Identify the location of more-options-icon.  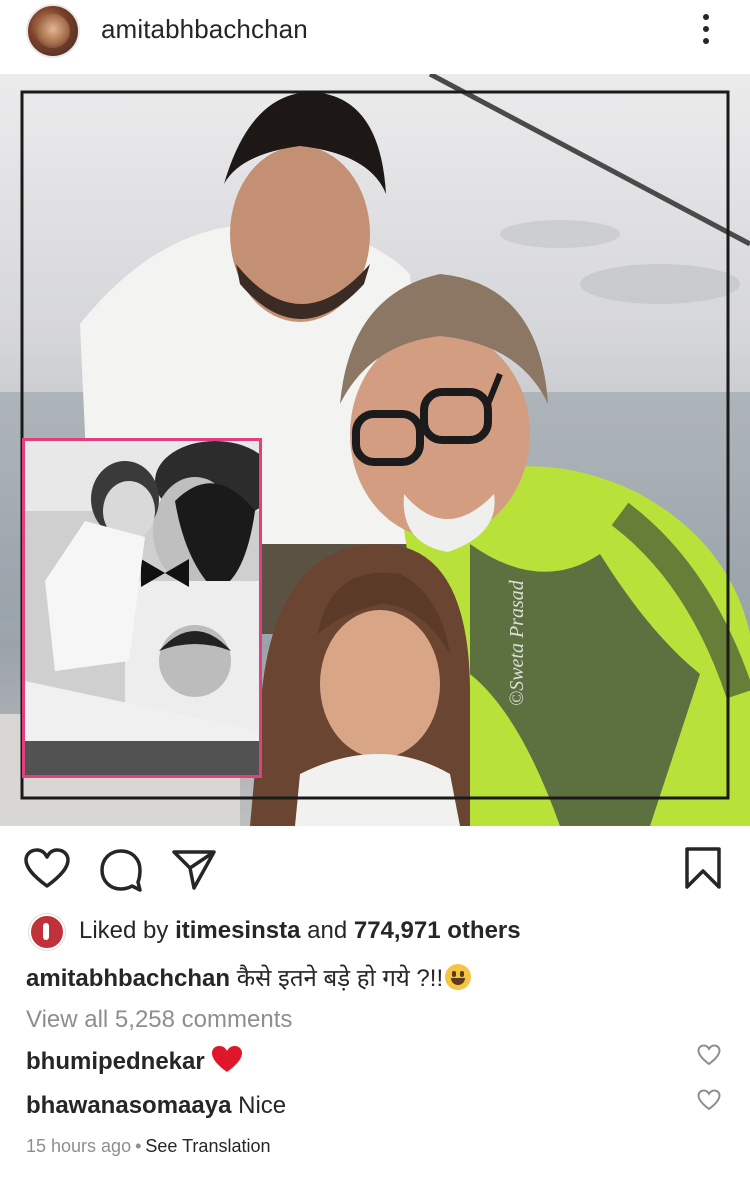
(706, 29).